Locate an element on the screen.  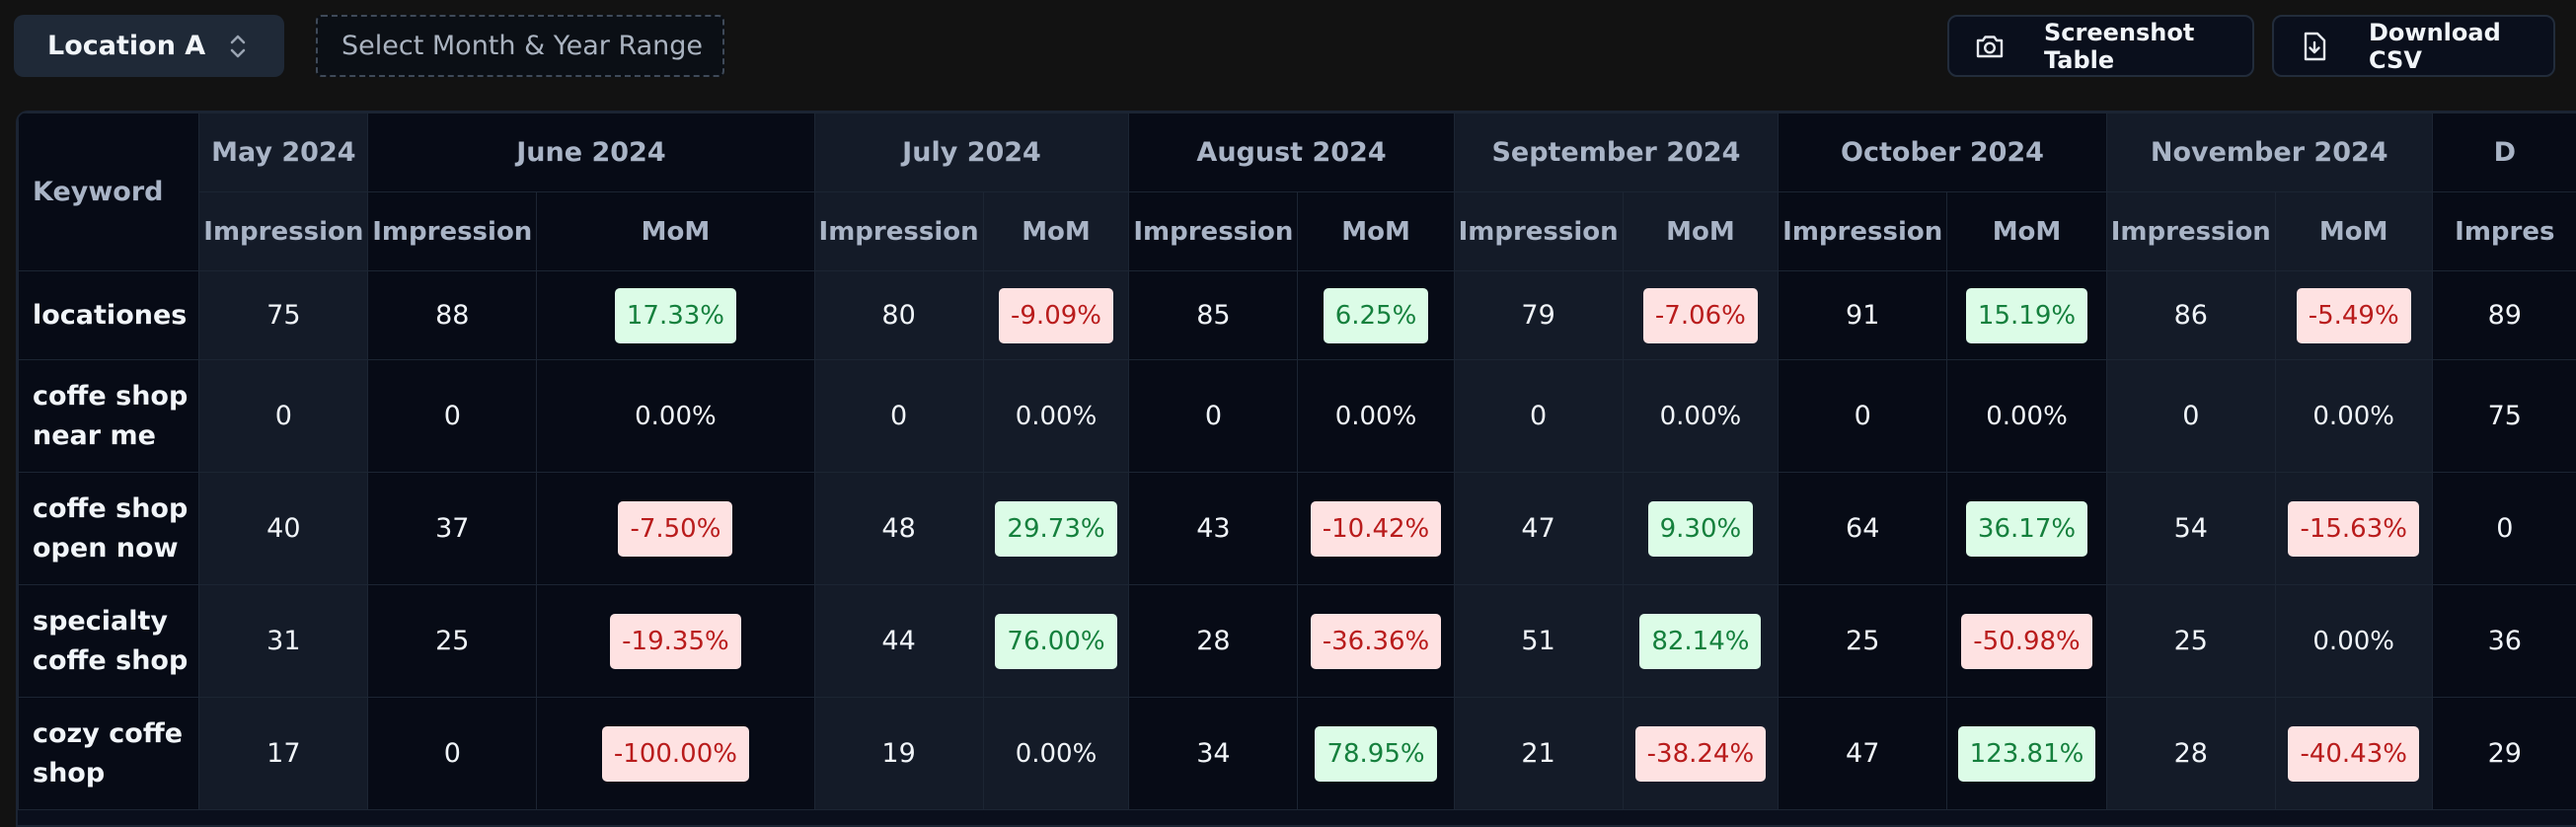
month-header: July 2024 is located at coordinates (971, 153).